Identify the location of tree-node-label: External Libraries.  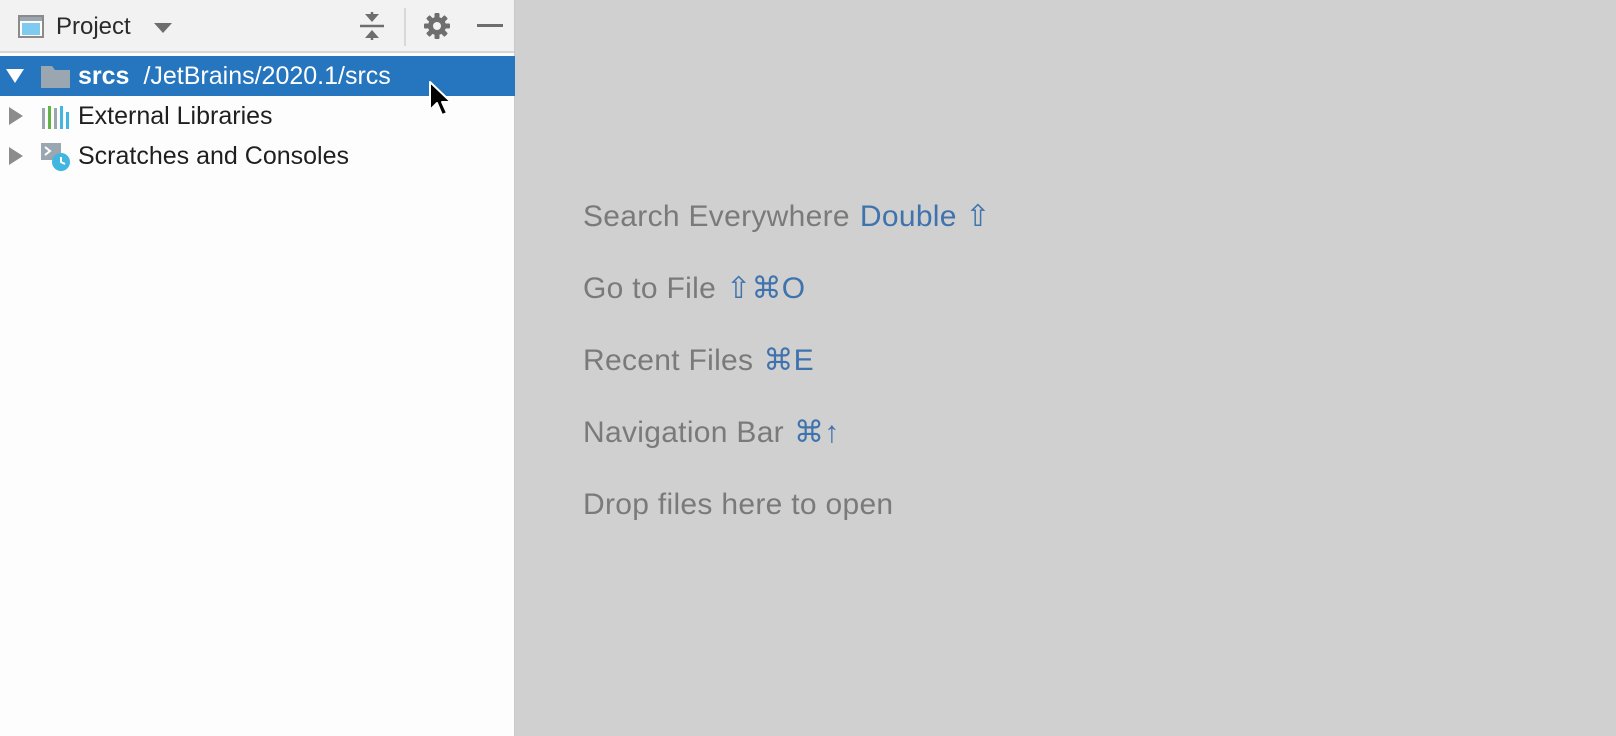
(175, 116).